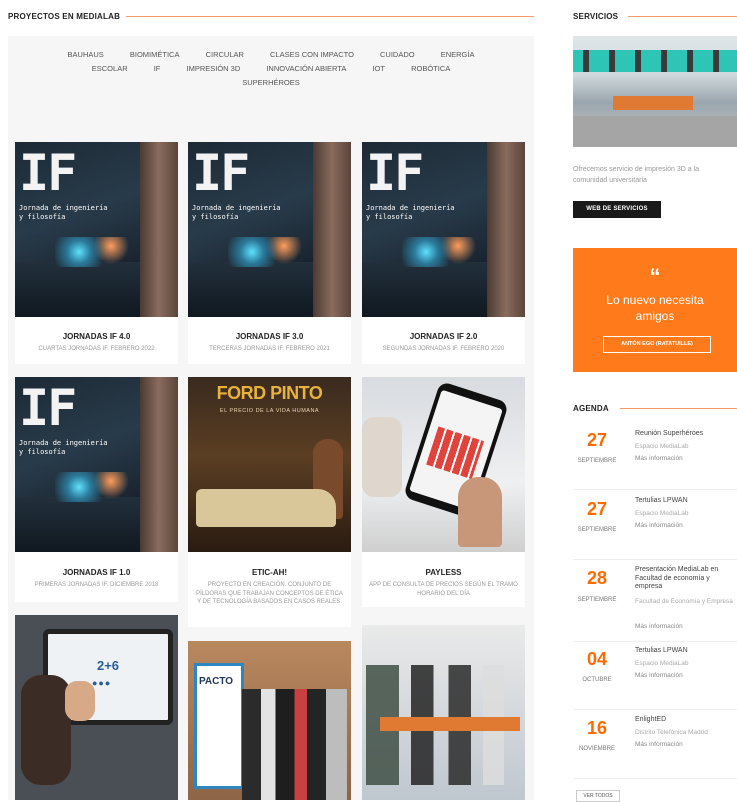 Image resolution: width=737 pixels, height=802 pixels. I want to click on event-title: Reunión Superhéroes, so click(686, 434).